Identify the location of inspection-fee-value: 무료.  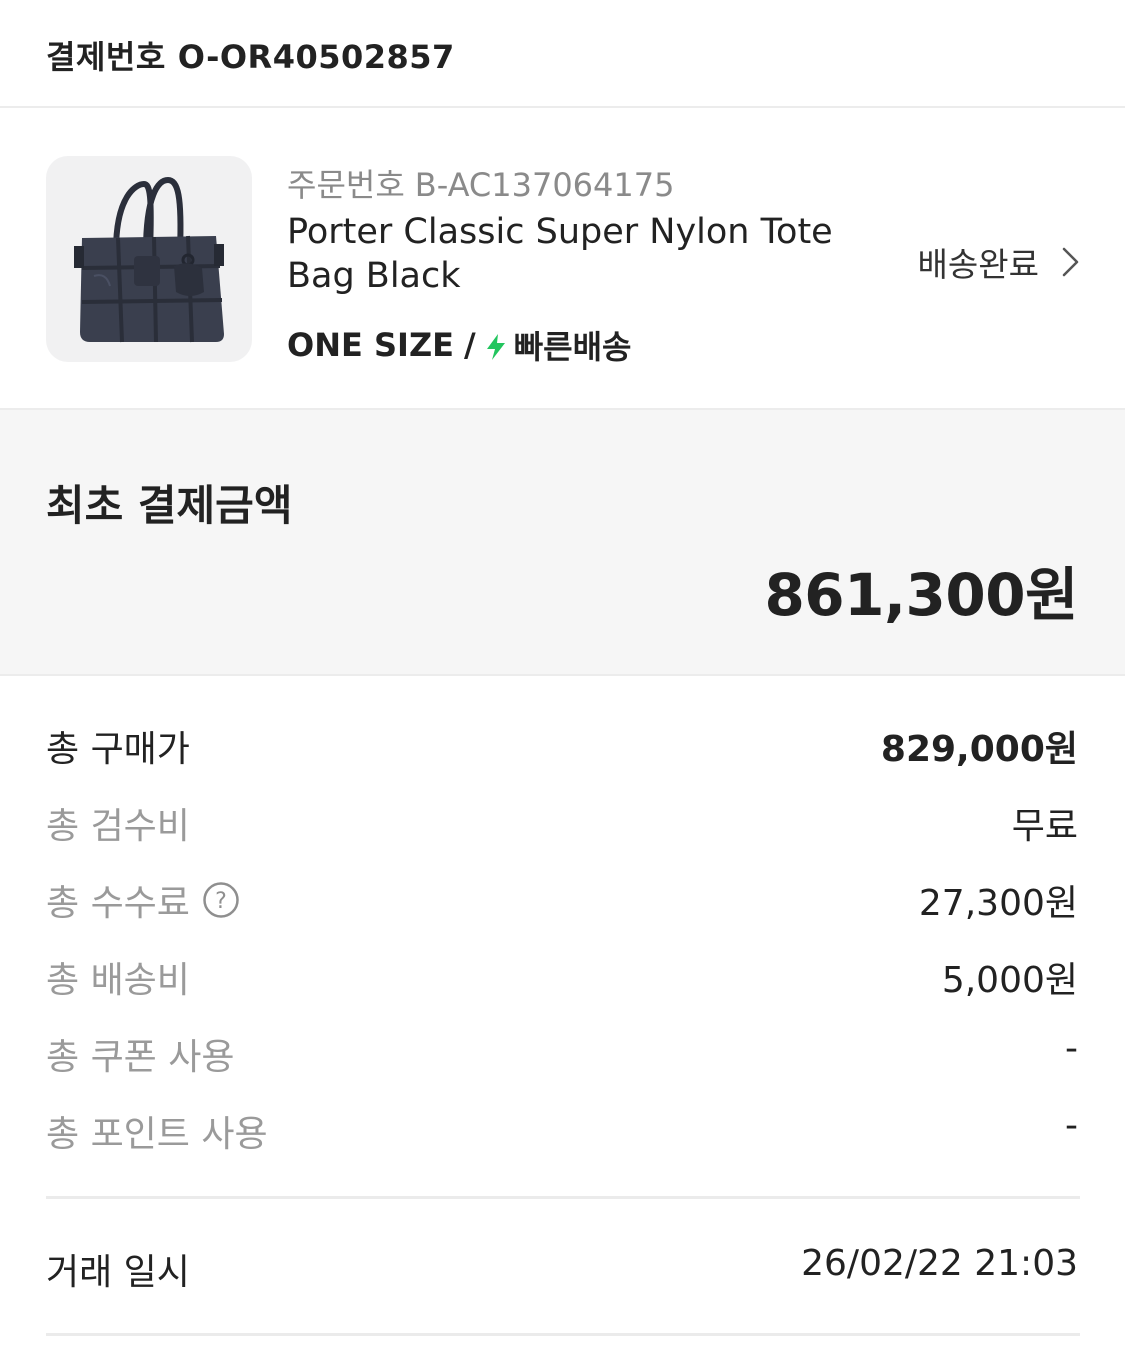
(1044, 826).